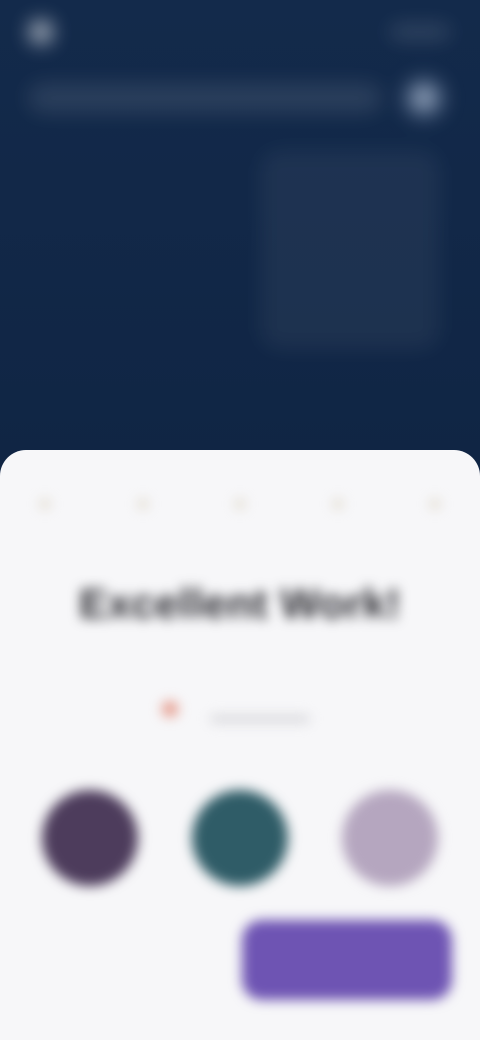  What do you see at coordinates (260, 719) in the screenshot?
I see `tag-subtext` at bounding box center [260, 719].